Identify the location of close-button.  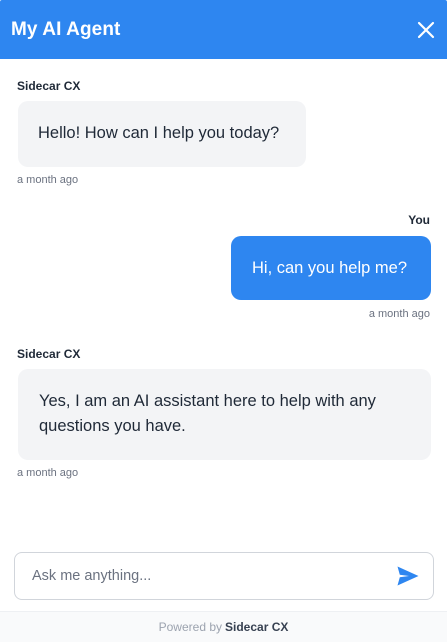
(426, 30).